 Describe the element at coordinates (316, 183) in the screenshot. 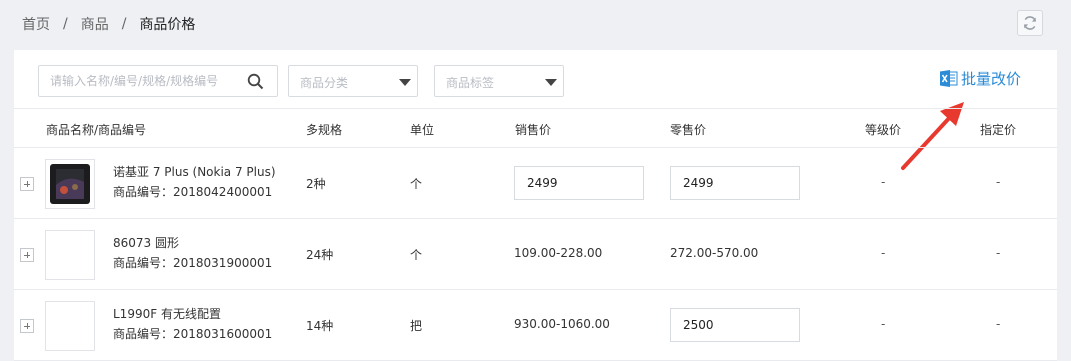

I see `specs-count: 2种` at that location.